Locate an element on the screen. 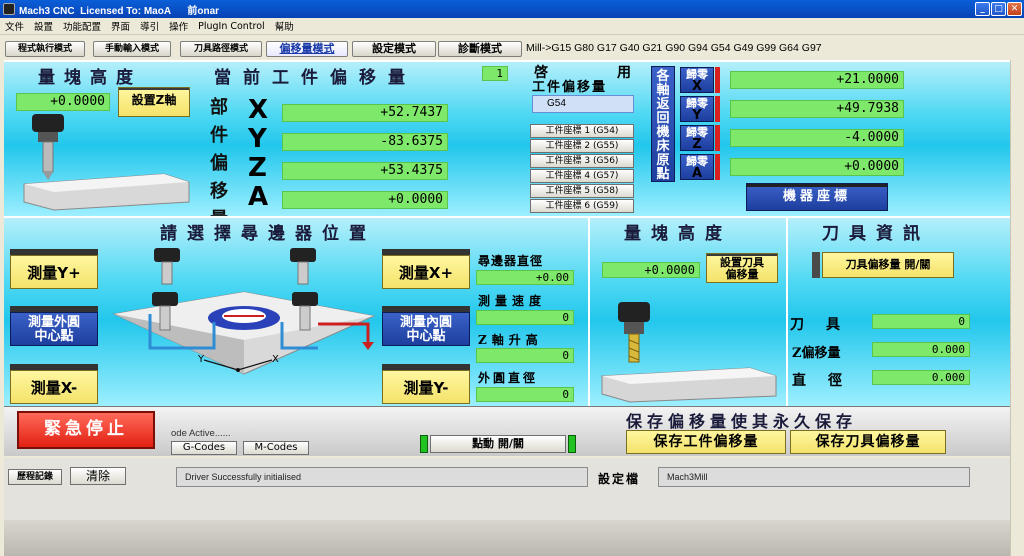 The image size is (1024, 556). fixture-3-button: 工件座標 3 (G56) is located at coordinates (582, 161).